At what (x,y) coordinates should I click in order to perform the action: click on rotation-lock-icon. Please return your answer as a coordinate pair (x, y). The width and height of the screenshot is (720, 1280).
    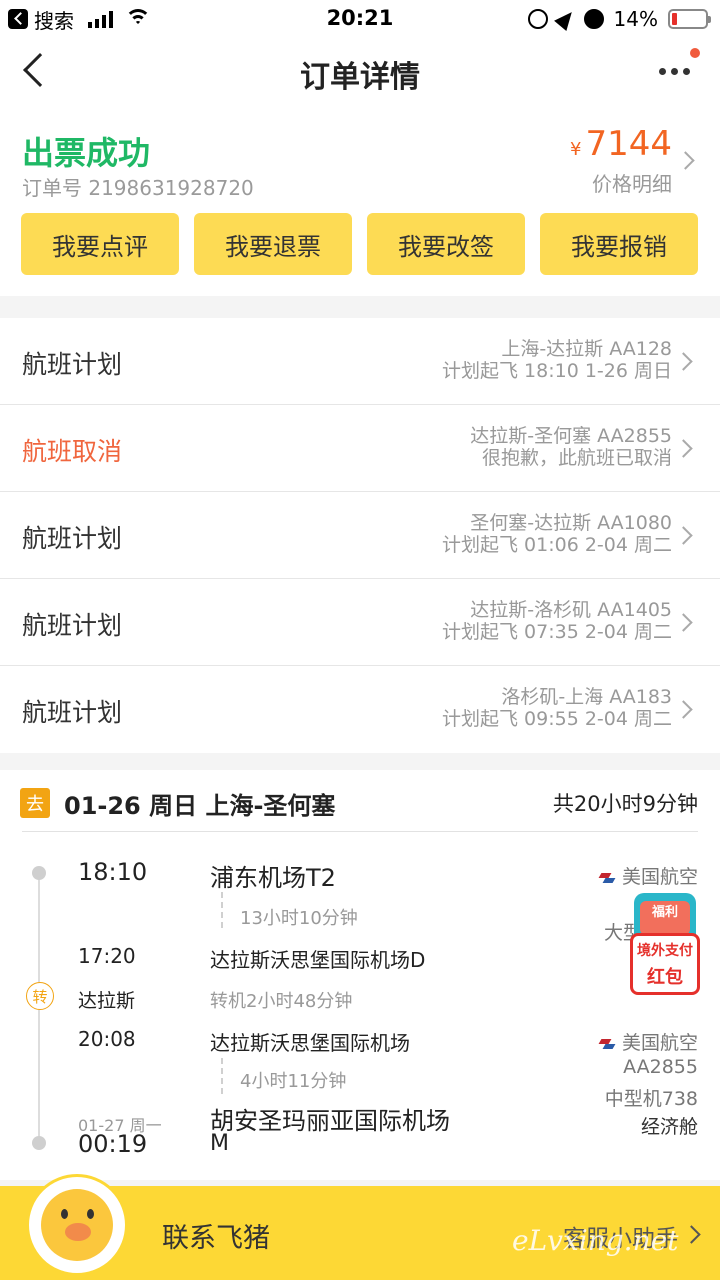
    Looking at the image, I should click on (537, 19).